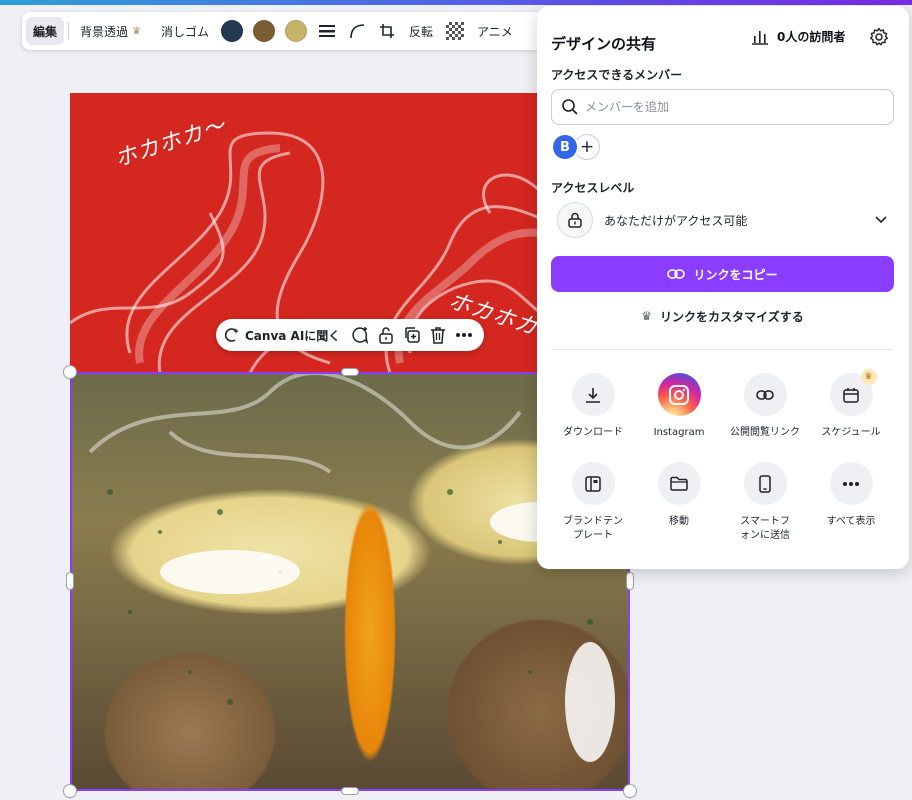 The width and height of the screenshot is (912, 800). I want to click on public-link-option: 公開閲覧リンク, so click(765, 406).